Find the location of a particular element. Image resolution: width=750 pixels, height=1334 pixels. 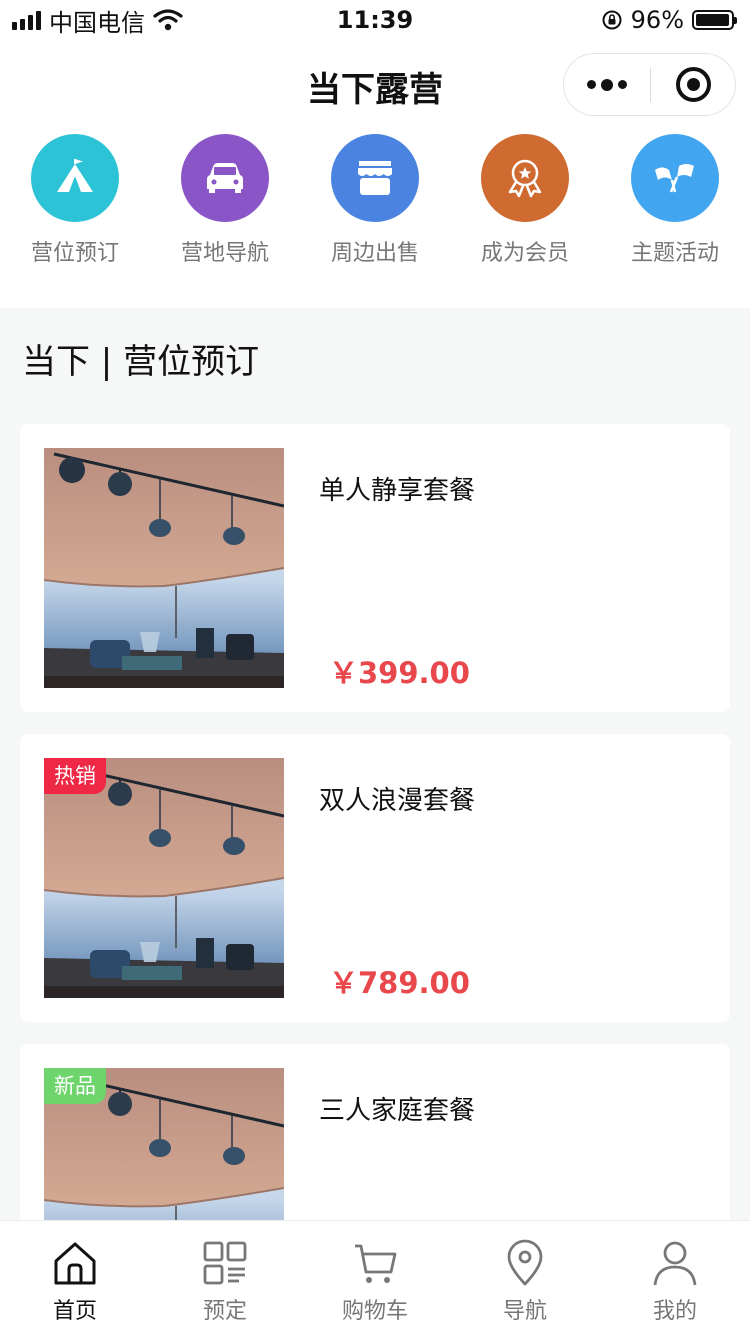

shop-icon is located at coordinates (375, 178).